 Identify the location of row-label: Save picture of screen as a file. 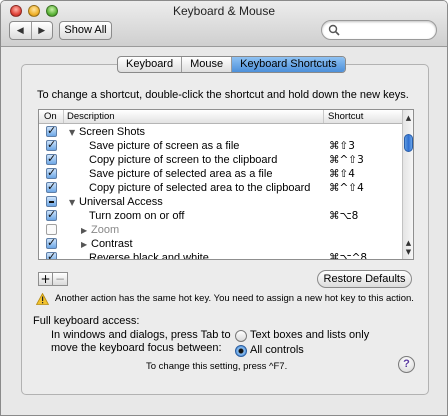
(164, 146).